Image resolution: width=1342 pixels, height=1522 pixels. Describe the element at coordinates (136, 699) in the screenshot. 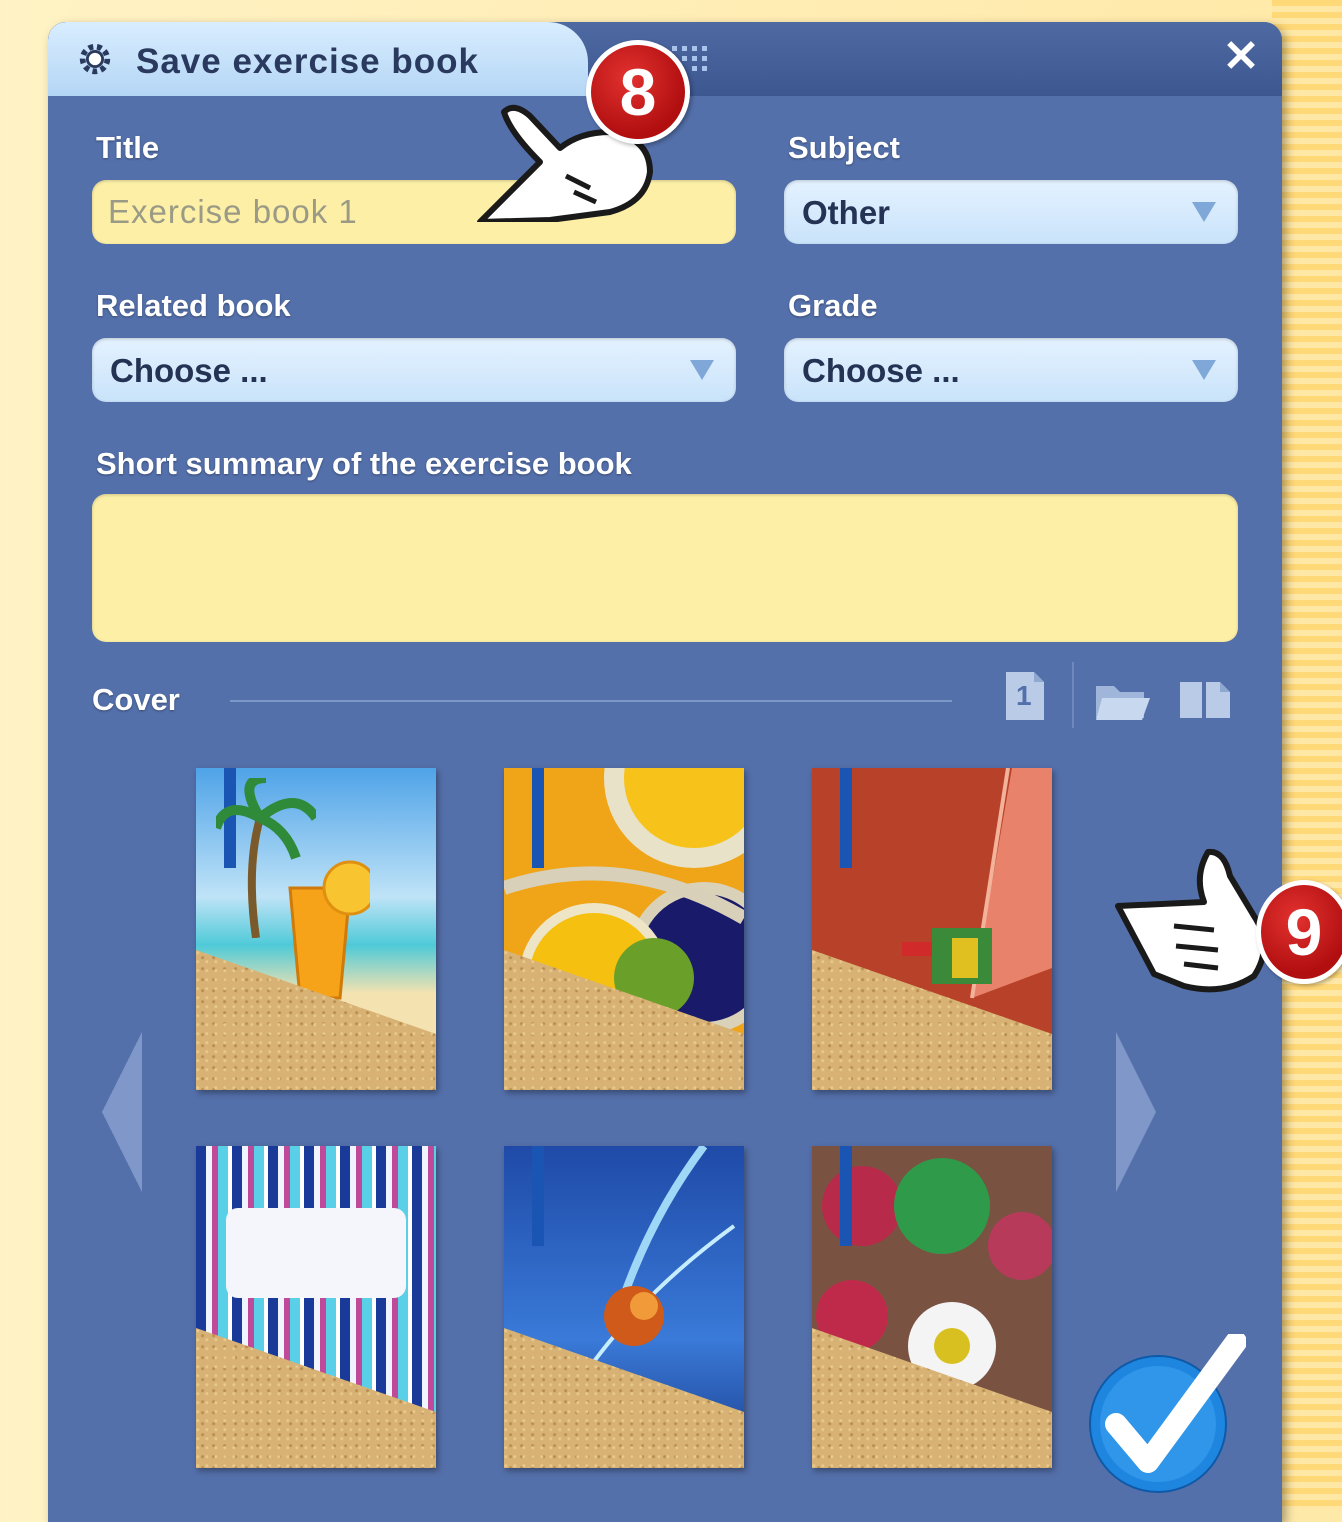

I see `cover-label: Cover` at that location.